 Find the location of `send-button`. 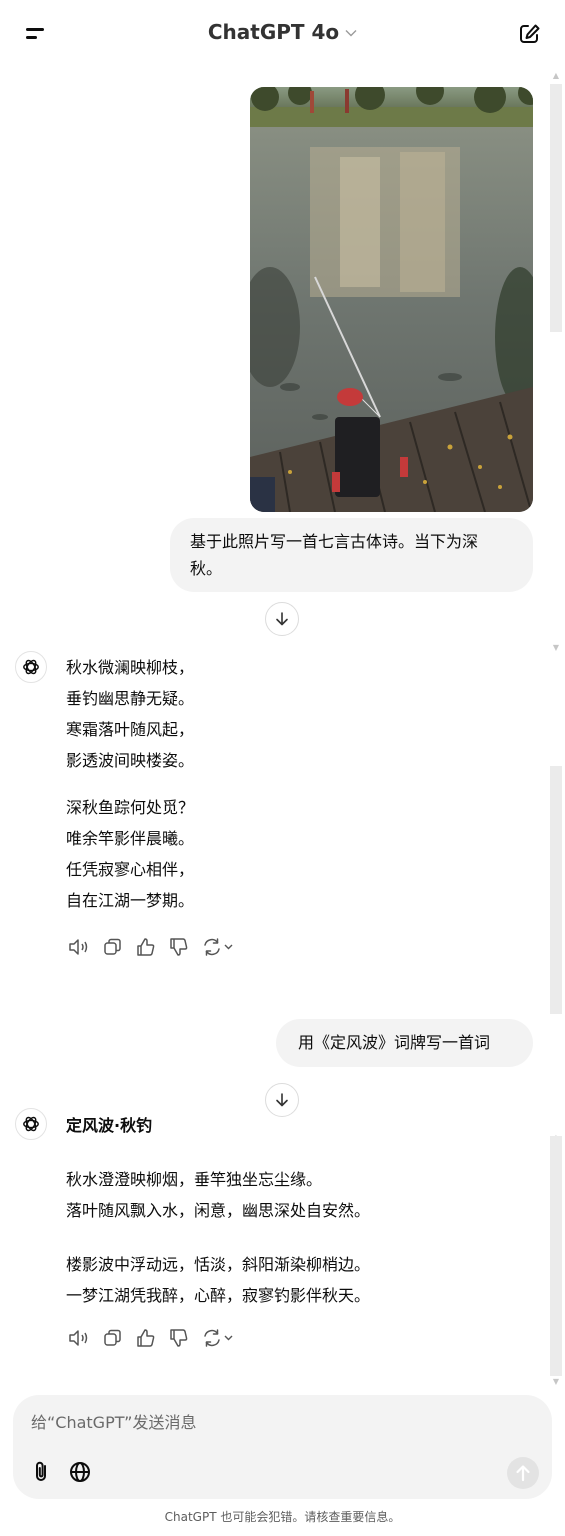

send-button is located at coordinates (523, 1473).